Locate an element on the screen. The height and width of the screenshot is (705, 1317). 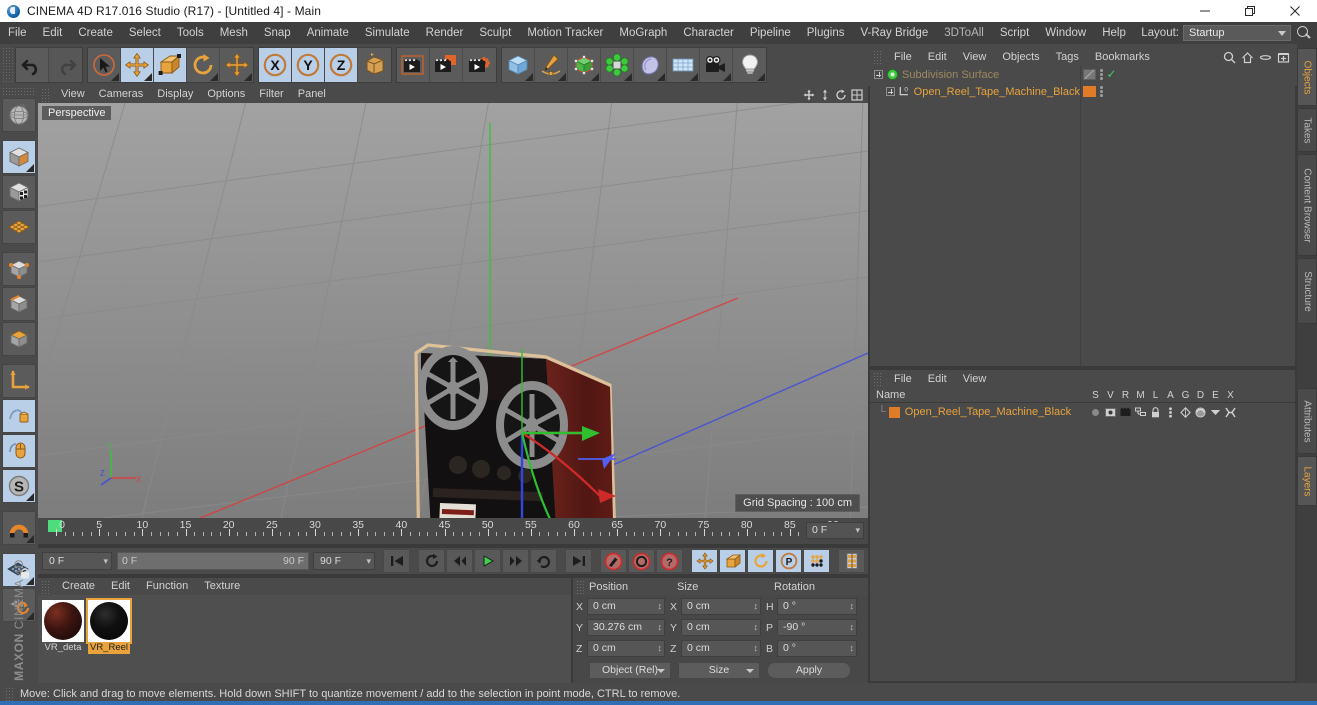
spinner-icon: ▾ is located at coordinates (105, 561).